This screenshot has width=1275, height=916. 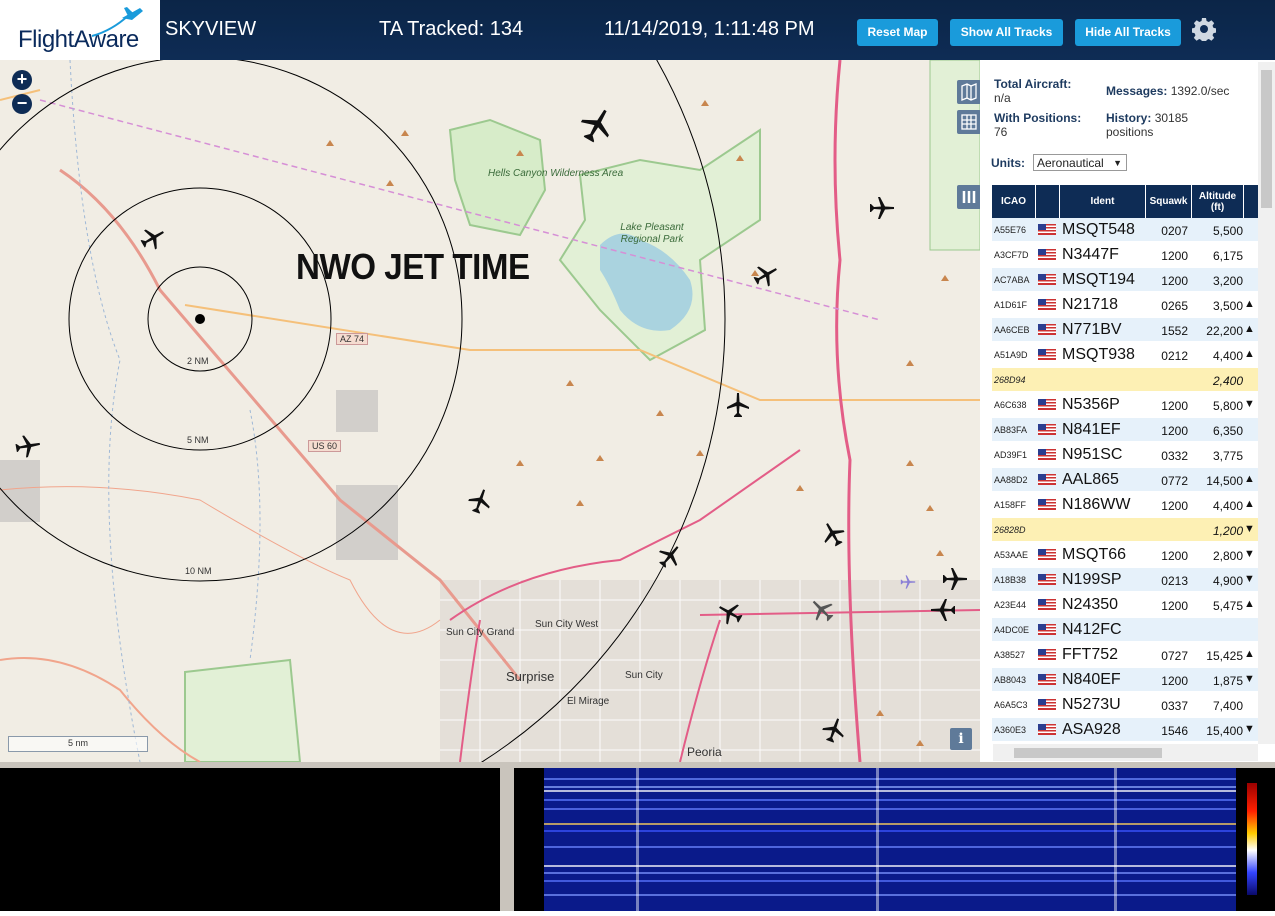 I want to click on us-60-shield: US 60, so click(x=325, y=446).